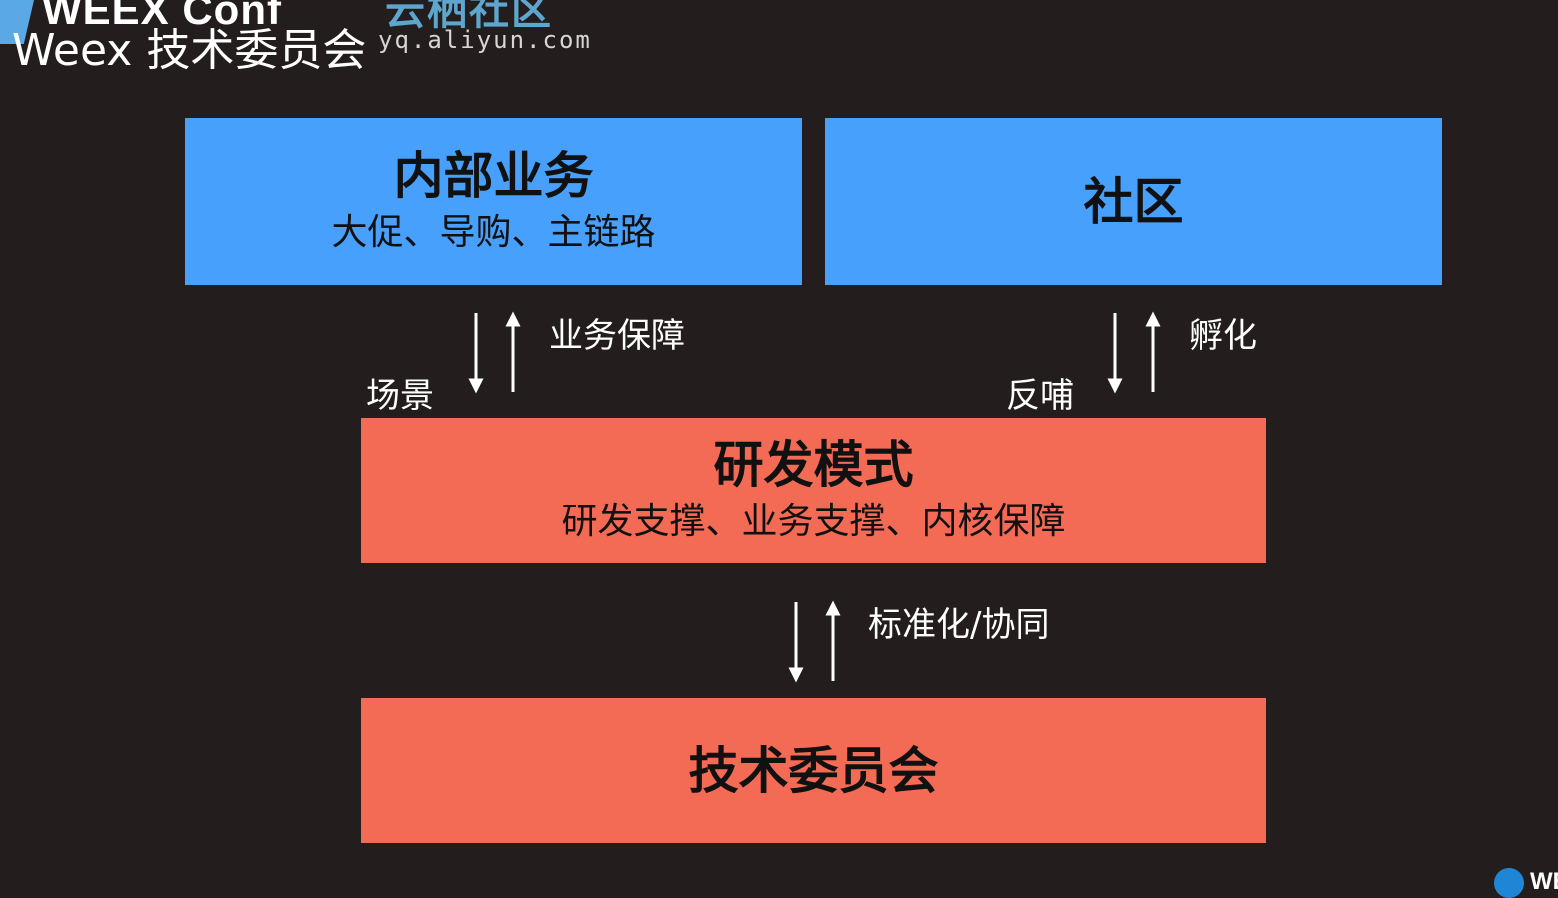  What do you see at coordinates (1040, 396) in the screenshot?
I see `label-feedback: 反哺` at bounding box center [1040, 396].